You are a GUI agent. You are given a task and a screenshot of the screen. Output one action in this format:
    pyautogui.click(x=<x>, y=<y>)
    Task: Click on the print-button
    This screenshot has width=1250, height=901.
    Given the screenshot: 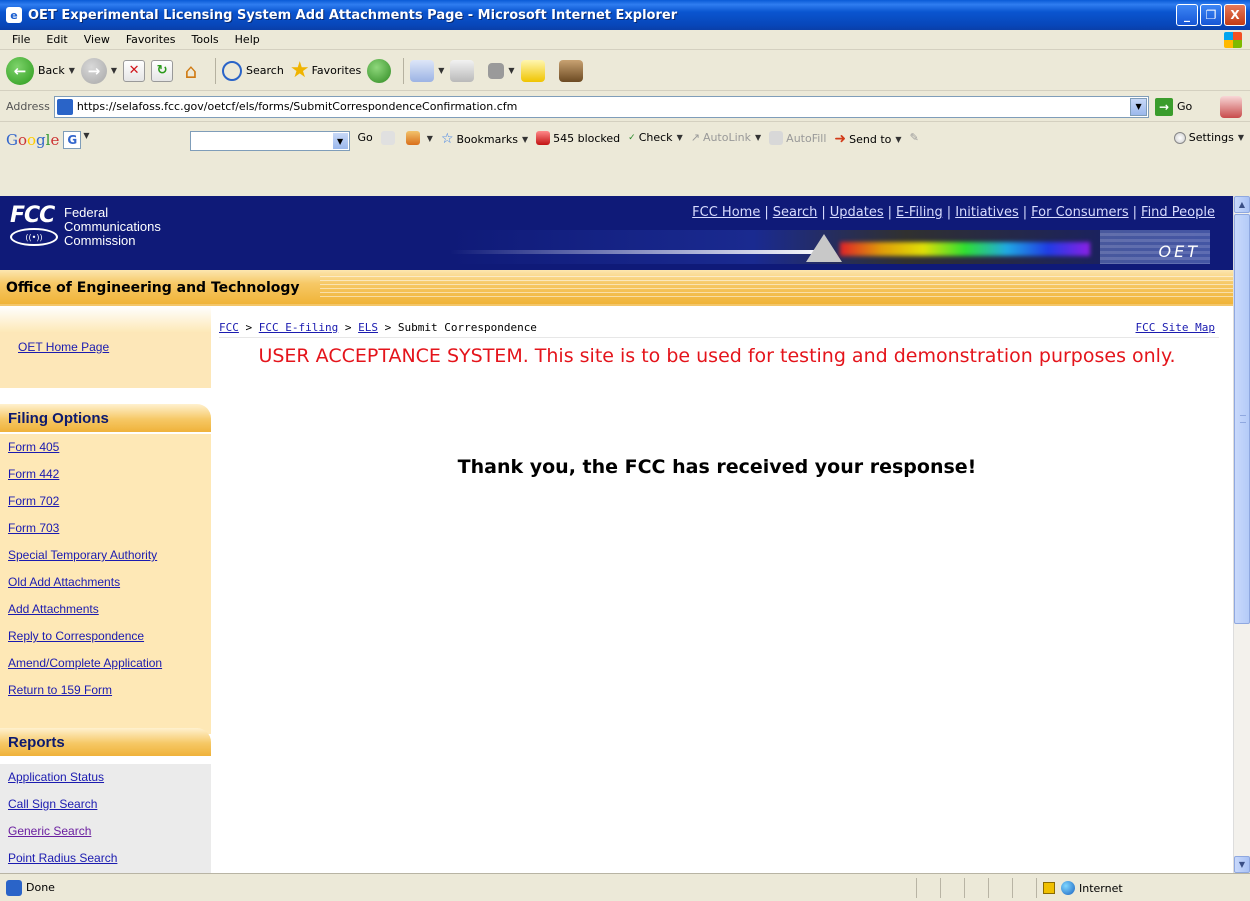 What is the action you would take?
    pyautogui.click(x=466, y=70)
    